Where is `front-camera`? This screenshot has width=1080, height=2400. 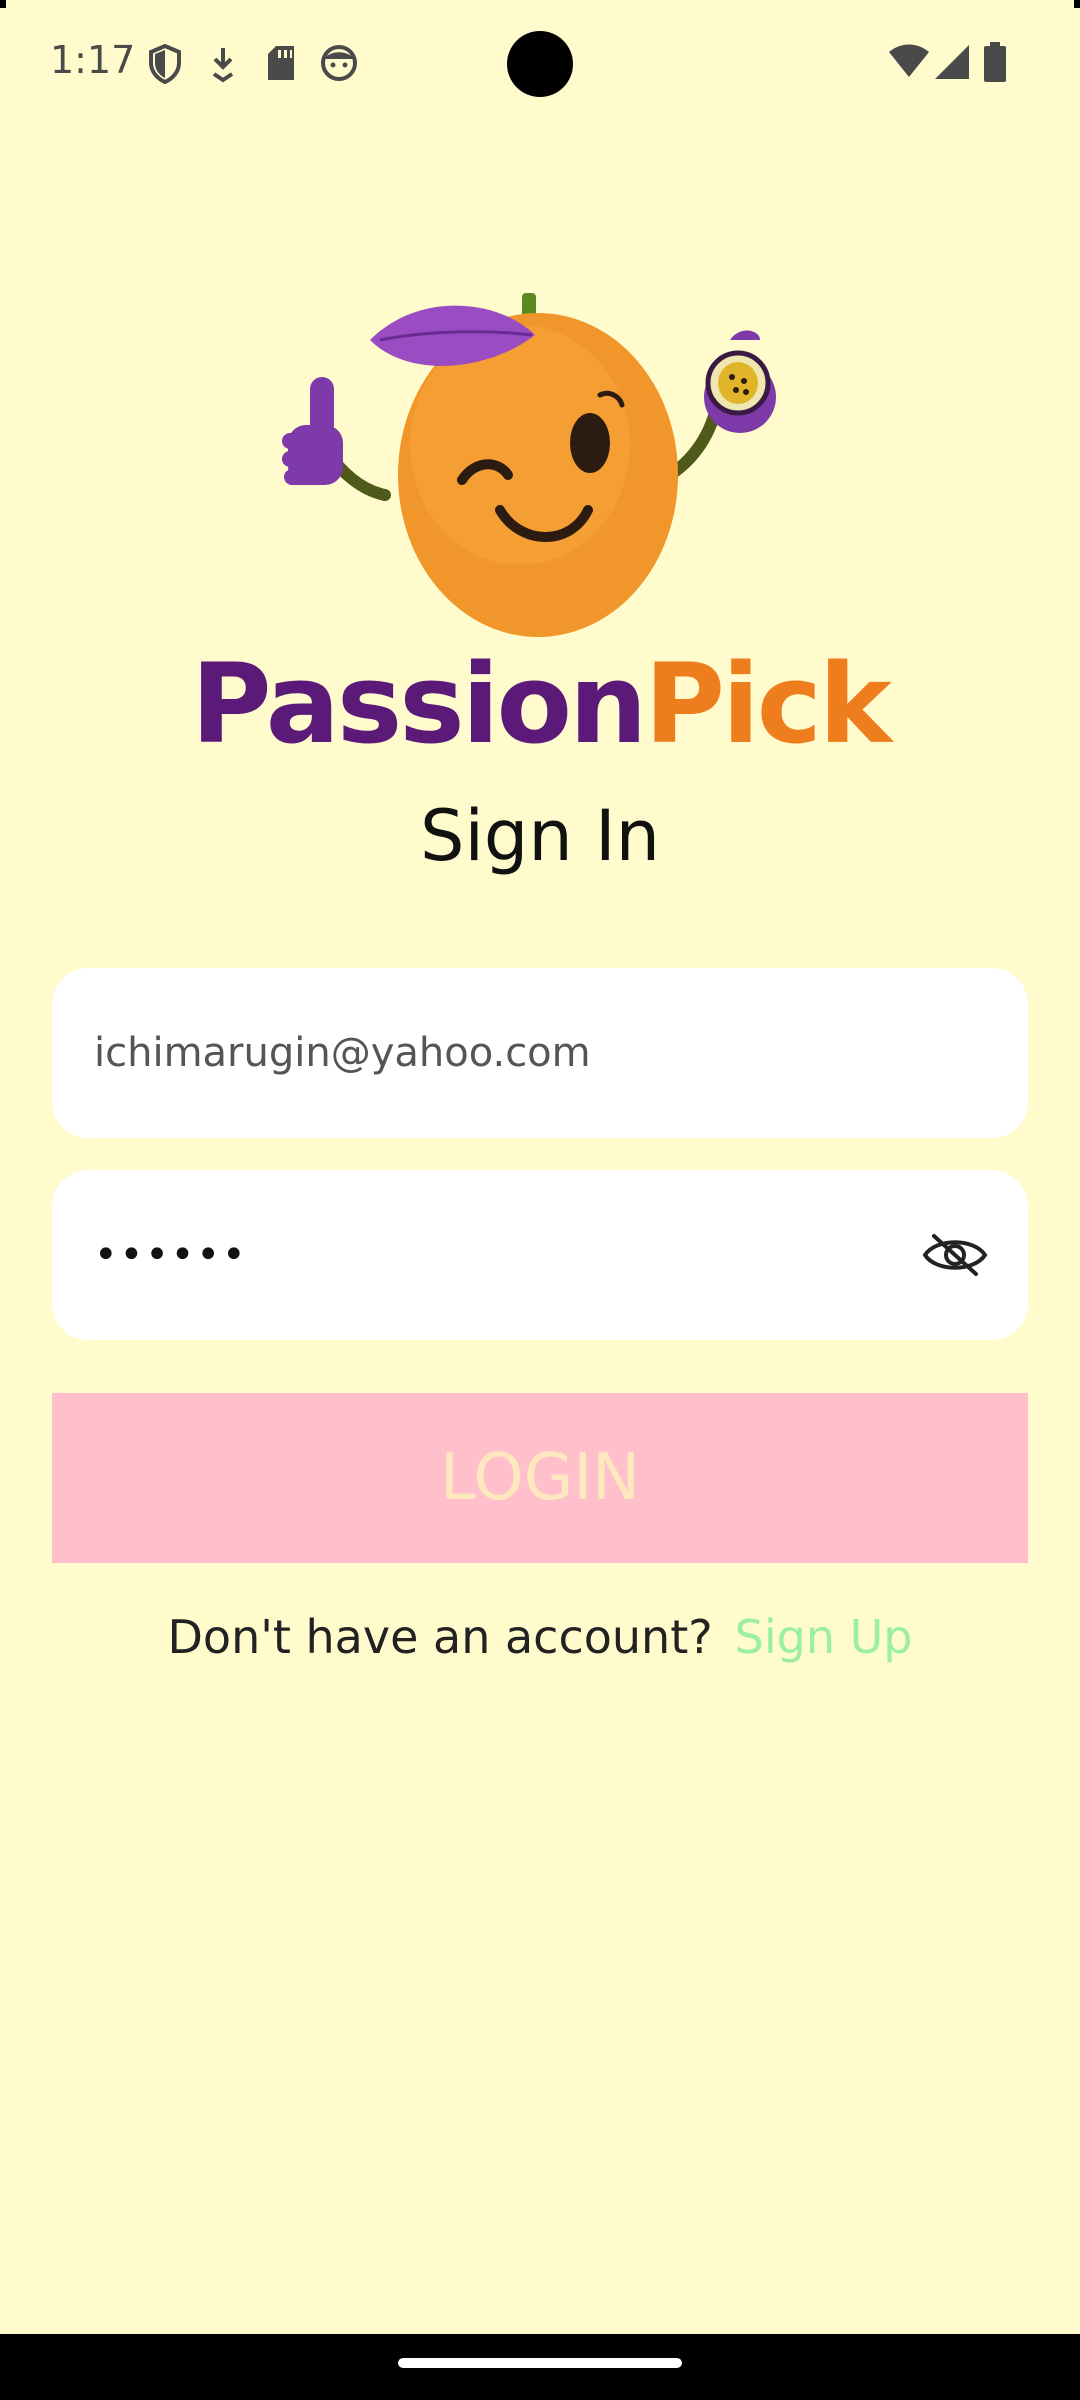 front-camera is located at coordinates (540, 64).